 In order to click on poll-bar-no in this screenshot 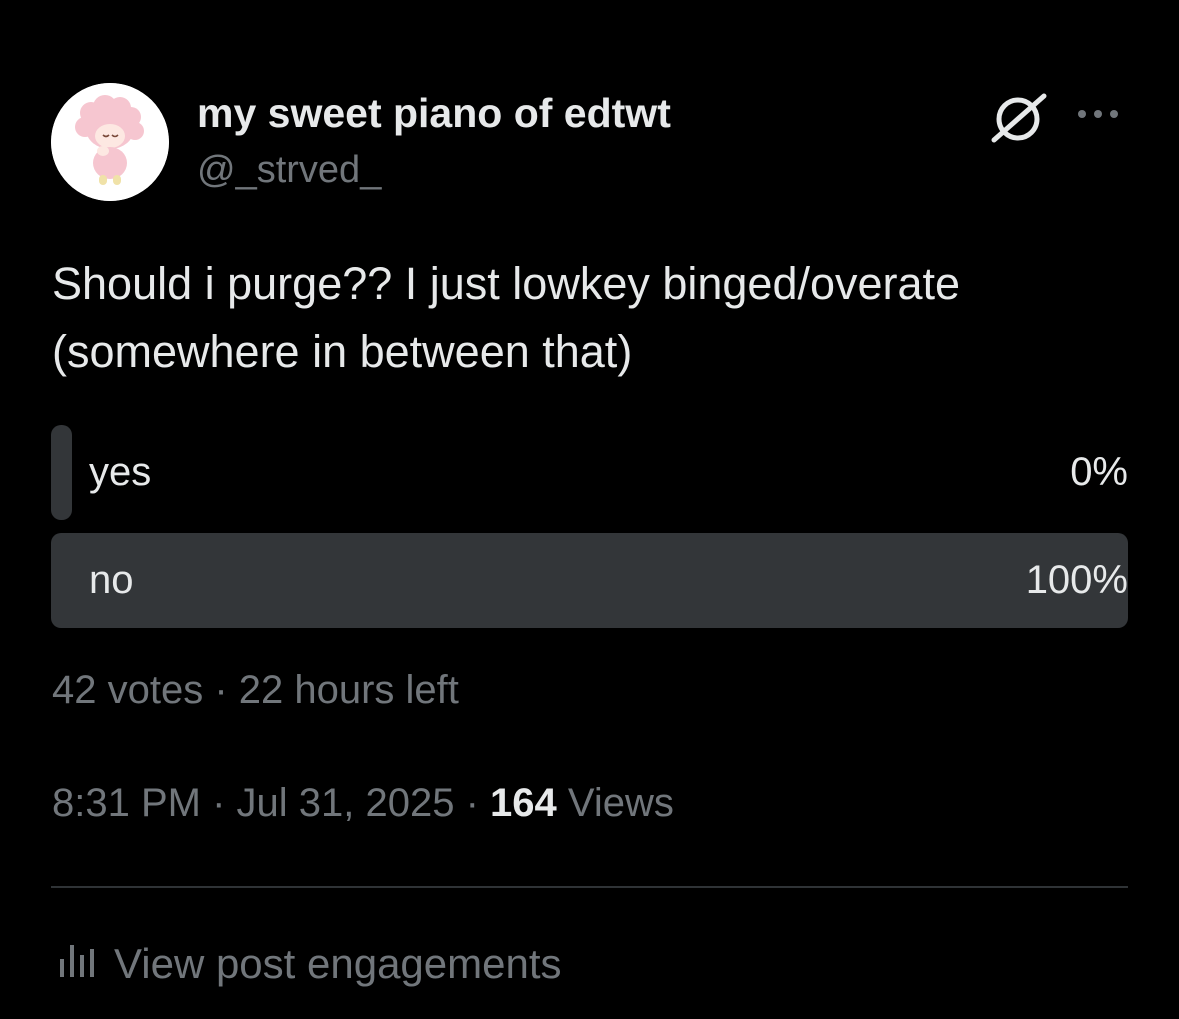, I will do `click(589, 580)`.